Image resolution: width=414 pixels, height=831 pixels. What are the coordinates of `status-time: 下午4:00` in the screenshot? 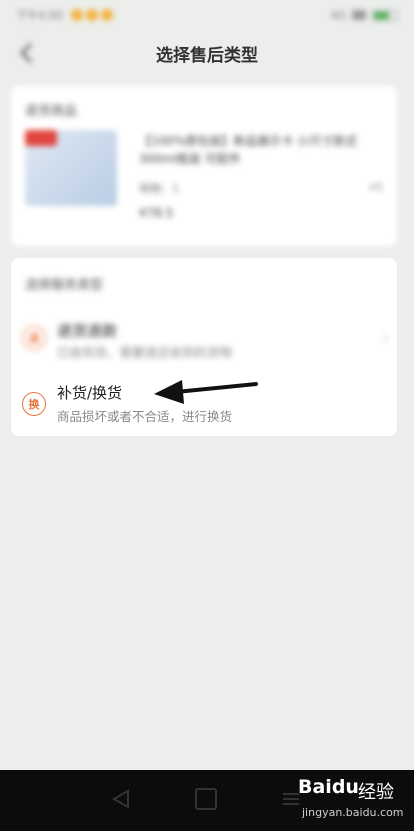 It's located at (39, 15).